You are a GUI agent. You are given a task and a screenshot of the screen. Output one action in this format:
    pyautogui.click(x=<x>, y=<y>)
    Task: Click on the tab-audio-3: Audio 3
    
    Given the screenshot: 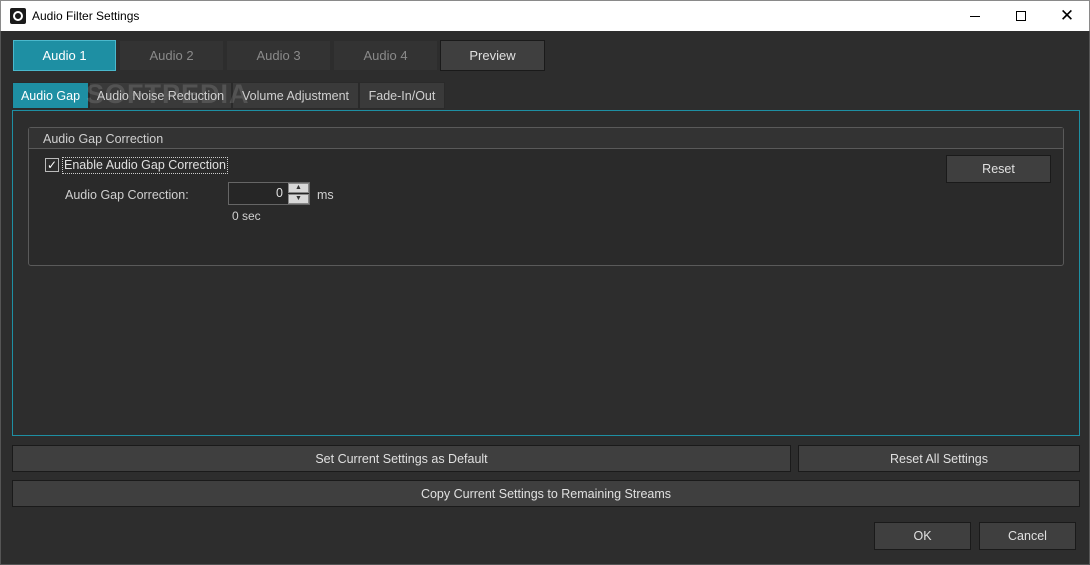 What is the action you would take?
    pyautogui.click(x=278, y=55)
    